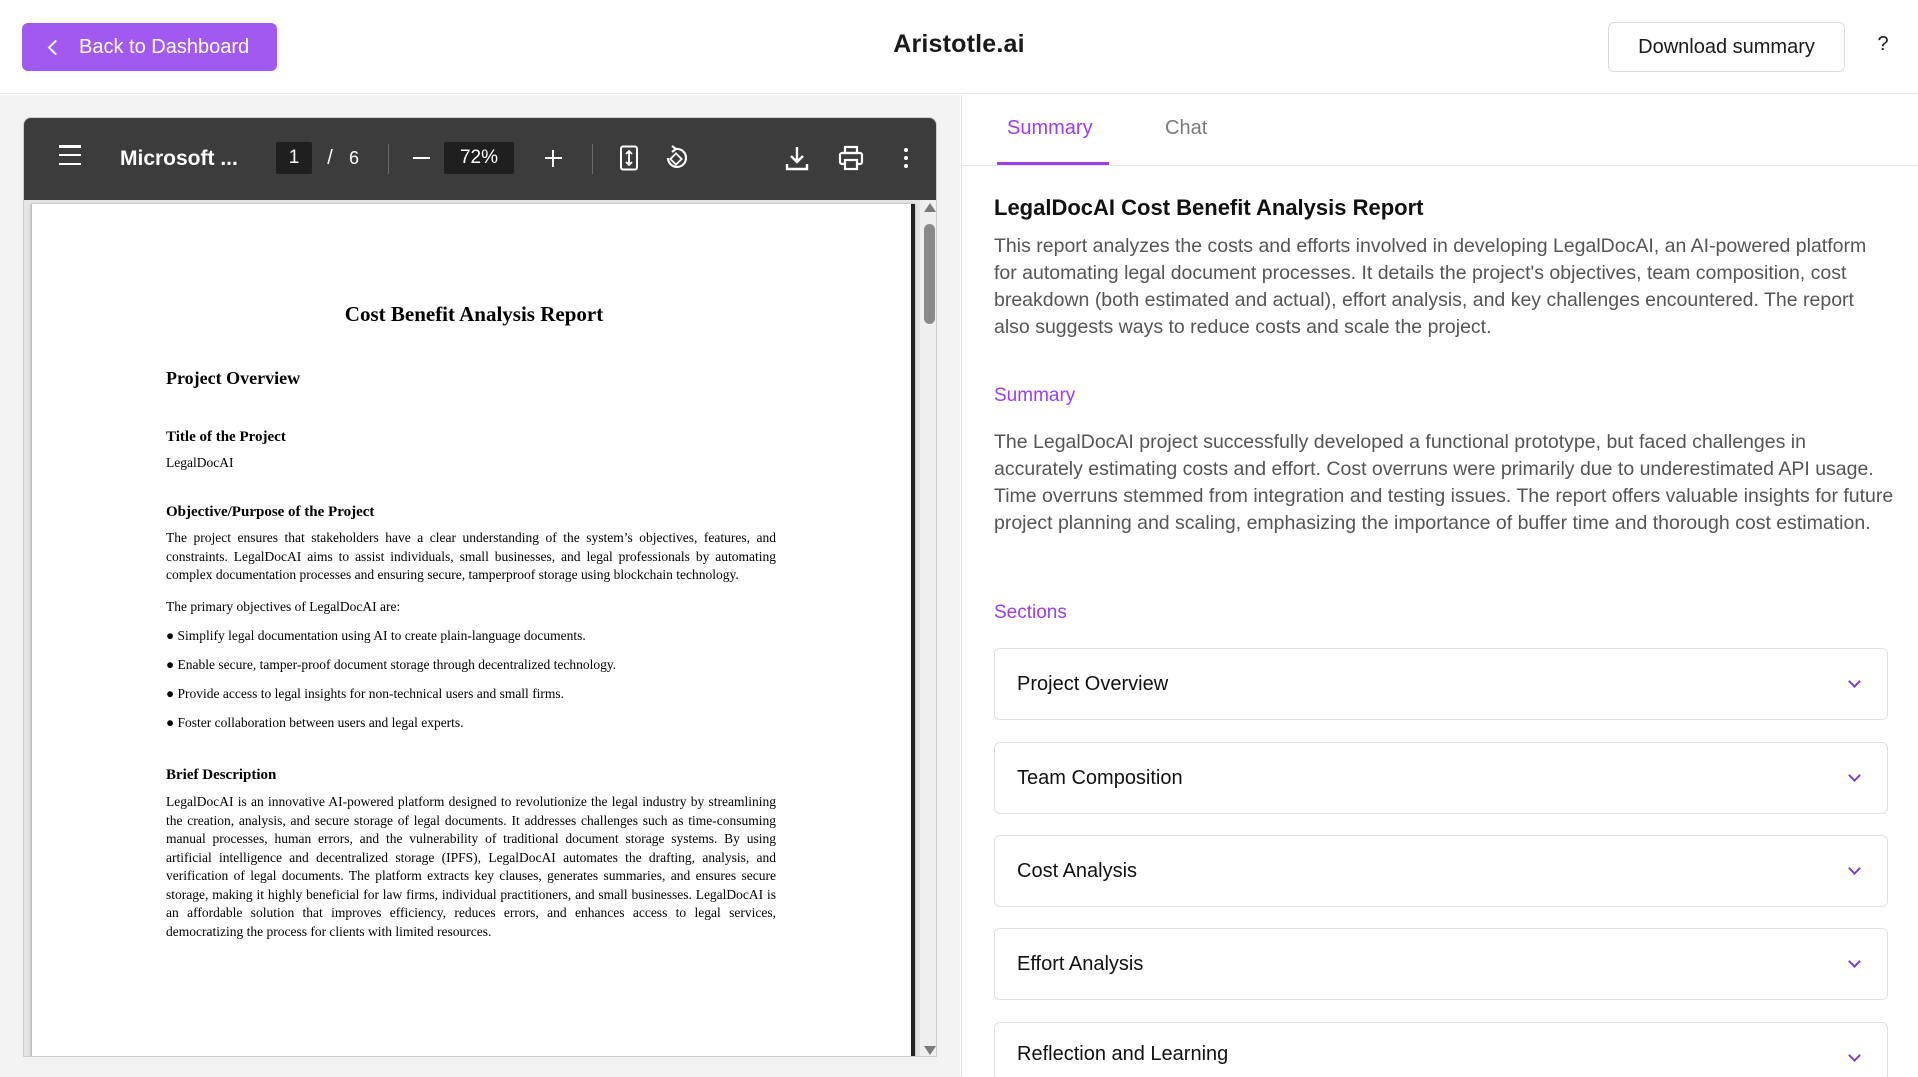 The width and height of the screenshot is (1918, 1077). I want to click on fit-page-icon, so click(629, 158).